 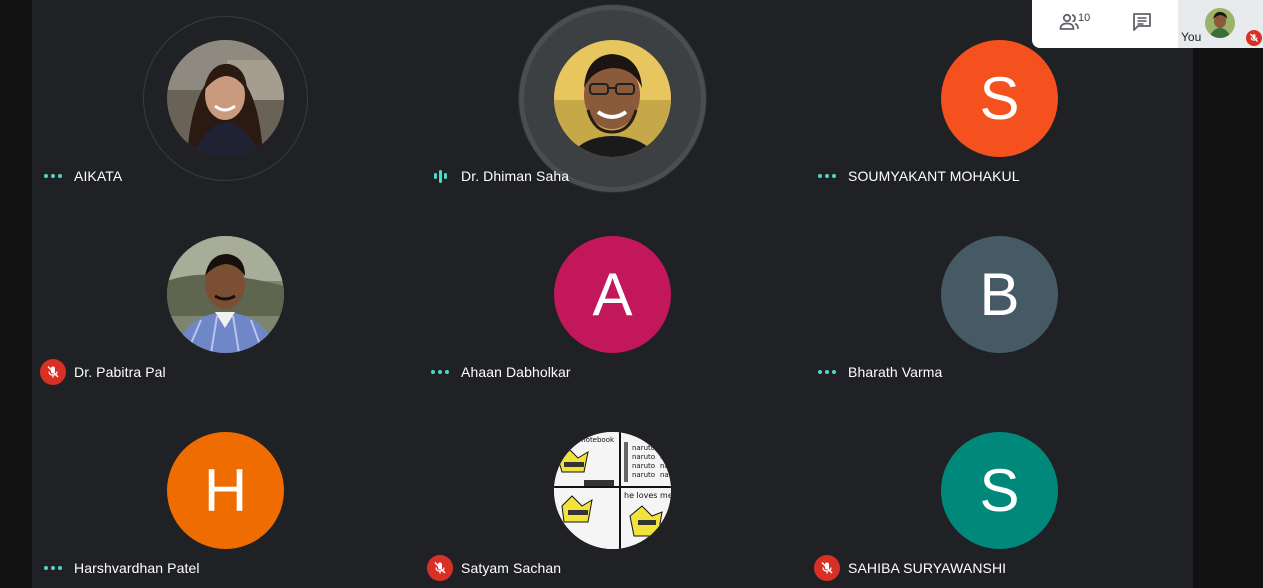 I want to click on participant-tile: A Ahaan Dabholkar, so click(x=612, y=294).